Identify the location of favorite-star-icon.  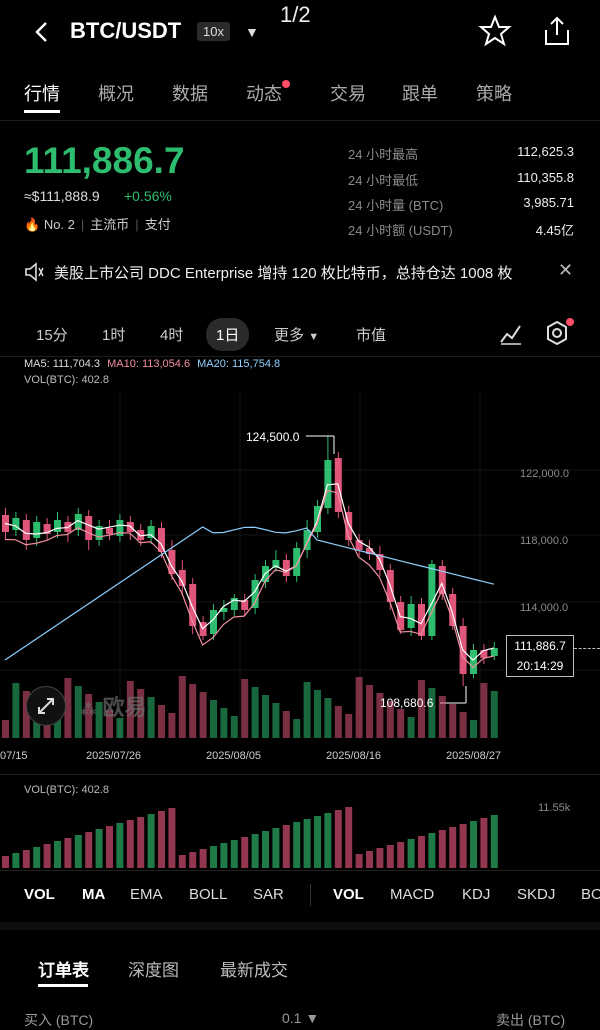
(495, 31).